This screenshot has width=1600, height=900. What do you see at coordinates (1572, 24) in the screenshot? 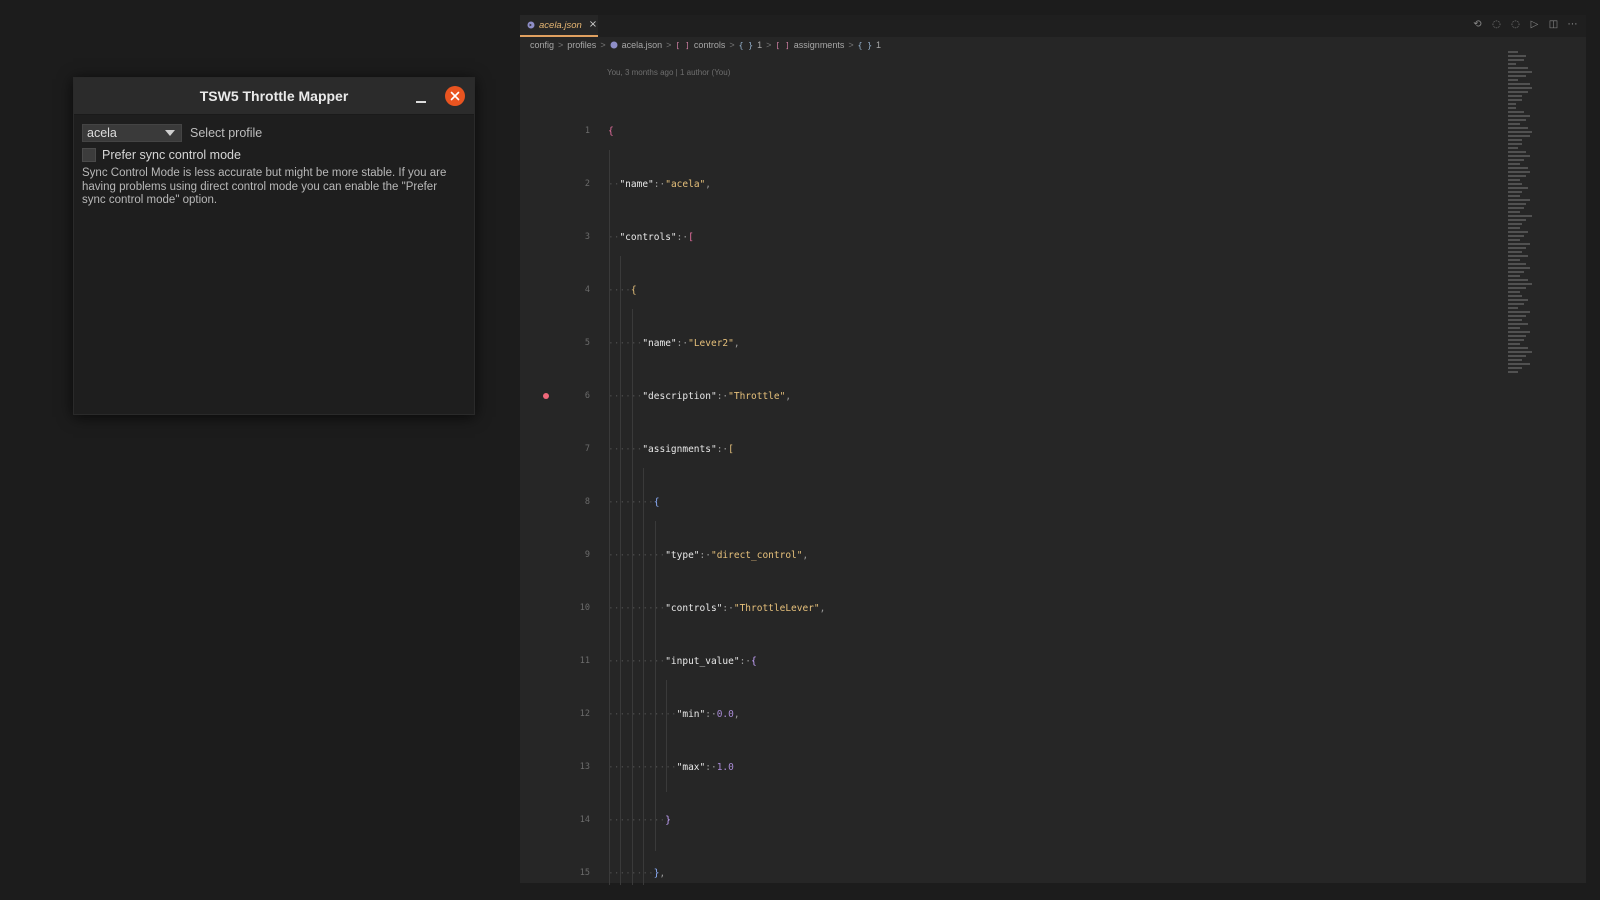
I see `more-actions-icon: ⋯` at bounding box center [1572, 24].